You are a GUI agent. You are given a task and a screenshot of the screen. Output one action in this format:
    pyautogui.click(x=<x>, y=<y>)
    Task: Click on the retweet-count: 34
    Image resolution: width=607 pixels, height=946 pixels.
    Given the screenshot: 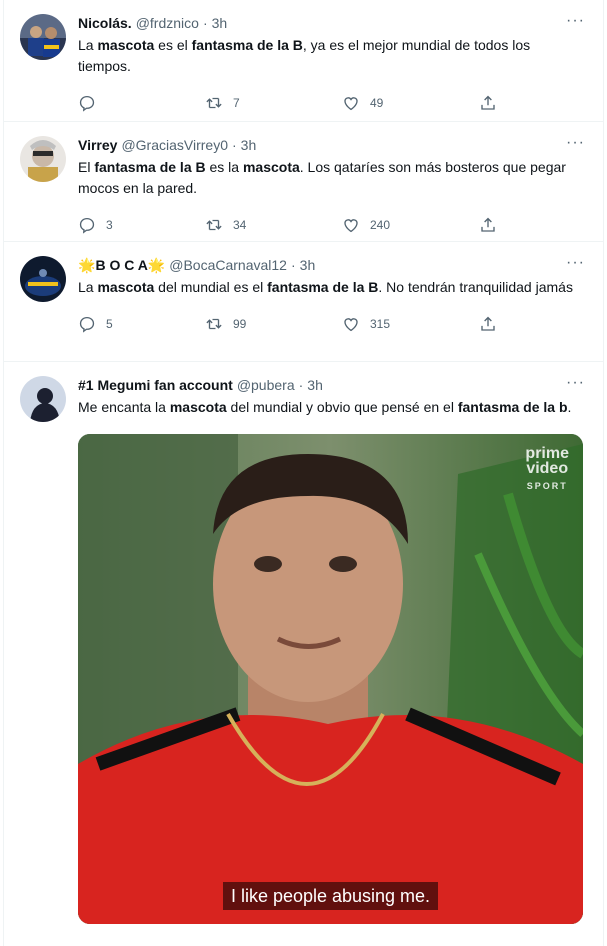 What is the action you would take?
    pyautogui.click(x=240, y=225)
    